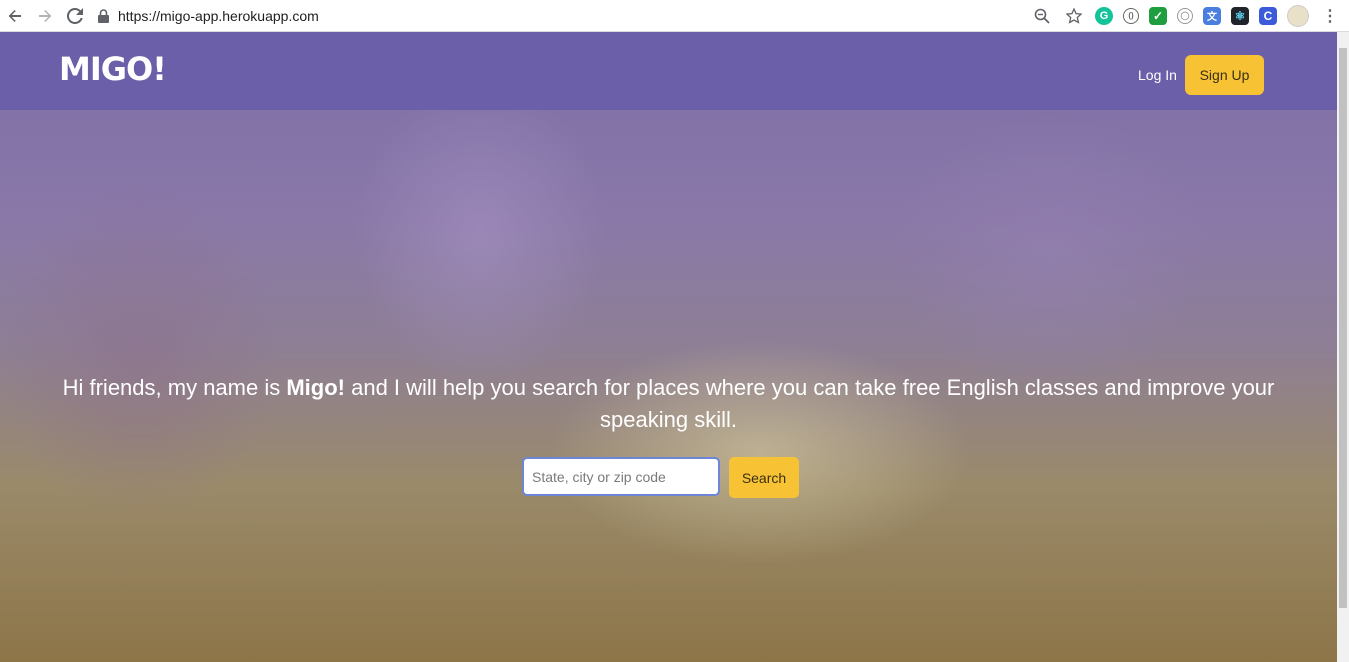 The width and height of the screenshot is (1349, 662). Describe the element at coordinates (1268, 15) in the screenshot. I see `c-extension-icon: C` at that location.